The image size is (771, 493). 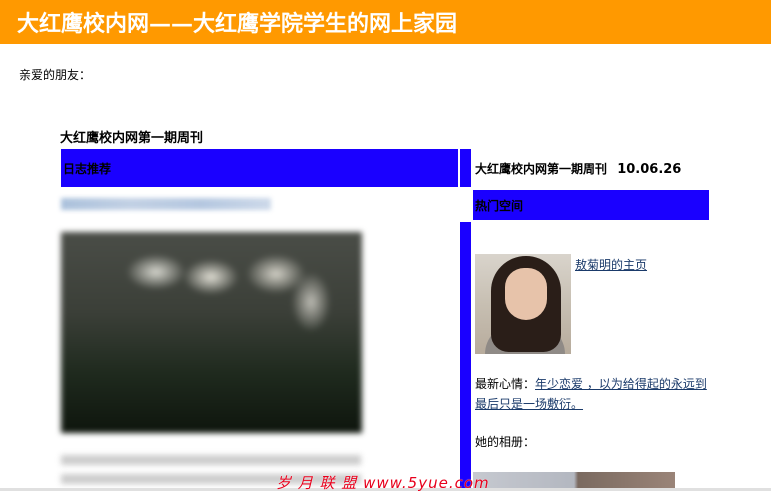 I want to click on user-homepage-link: 敖菊明的主页, so click(x=611, y=264).